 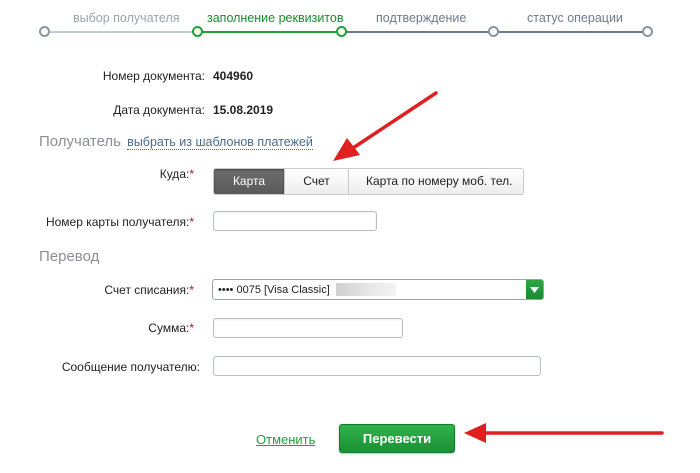 What do you see at coordinates (397, 438) in the screenshot?
I see `transfer-submit-button: Перевести` at bounding box center [397, 438].